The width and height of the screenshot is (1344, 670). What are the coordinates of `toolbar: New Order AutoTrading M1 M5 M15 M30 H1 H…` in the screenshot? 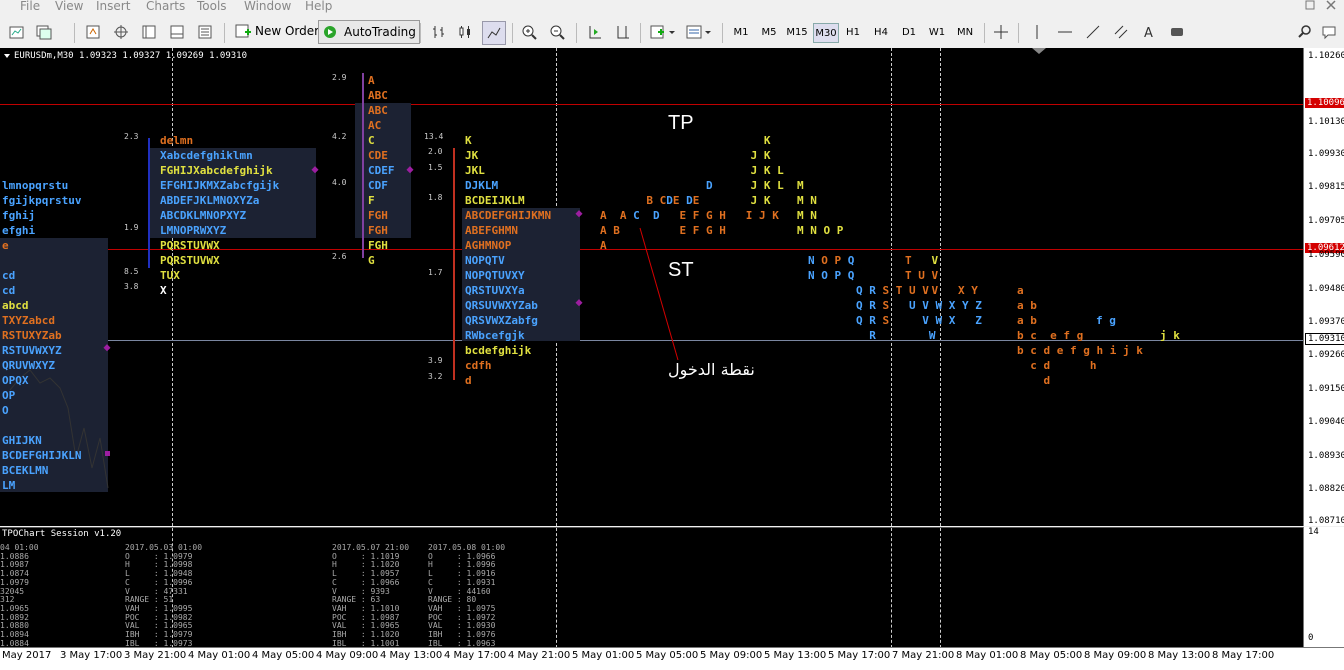 It's located at (672, 31).